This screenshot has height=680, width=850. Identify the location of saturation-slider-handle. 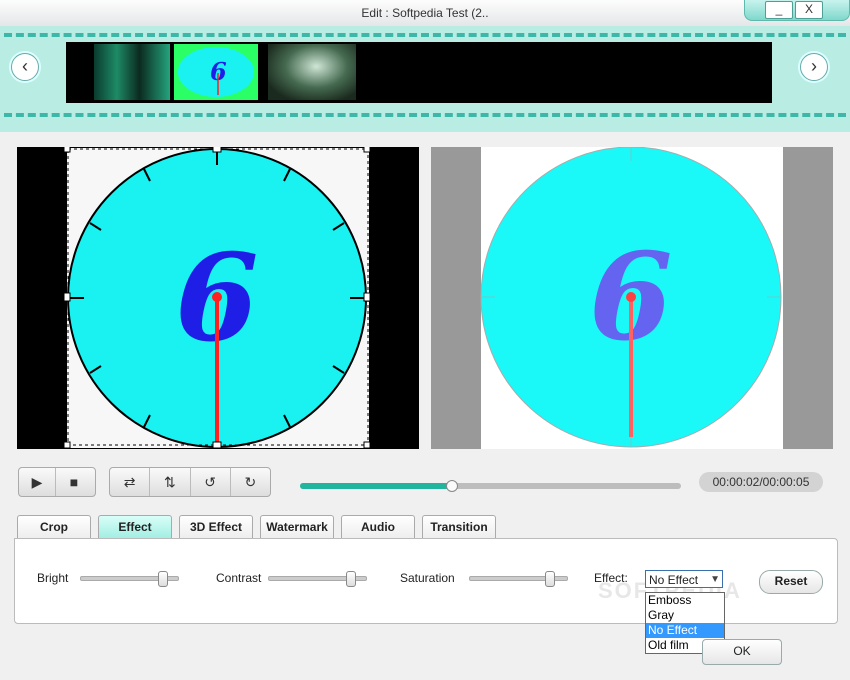
(549, 579).